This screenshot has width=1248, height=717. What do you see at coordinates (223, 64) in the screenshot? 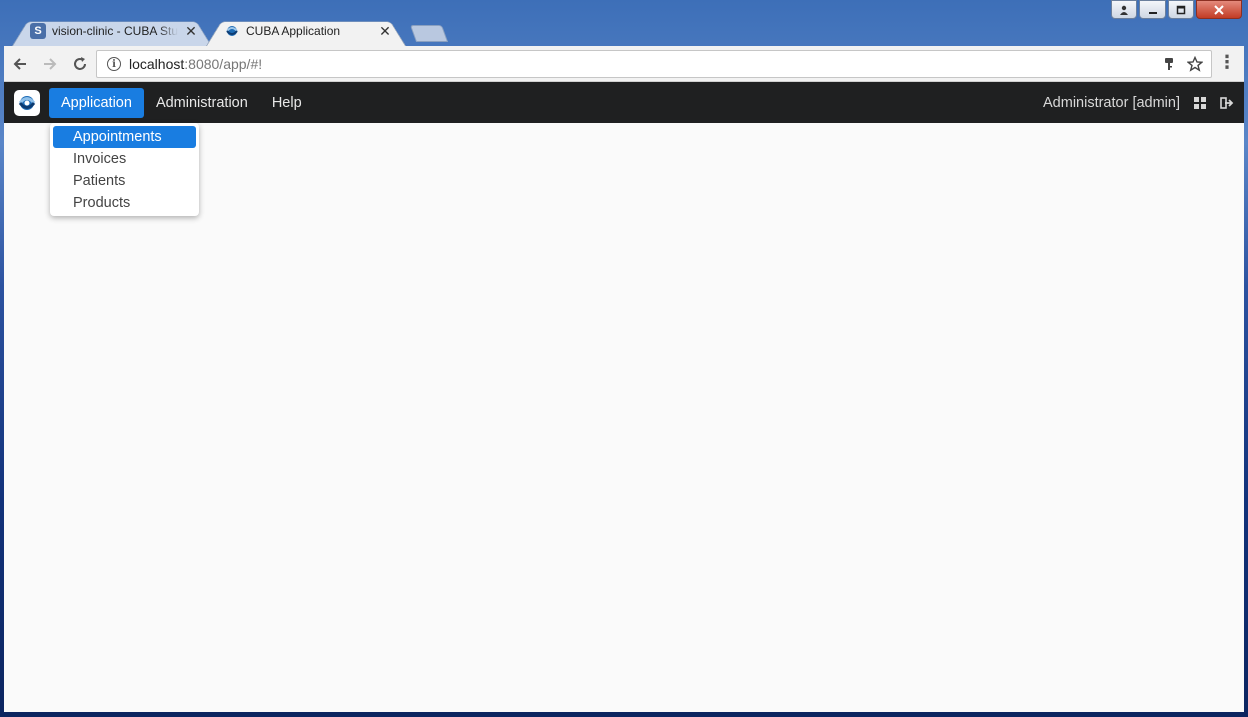
I see `url-path: :8080/app/#!` at bounding box center [223, 64].